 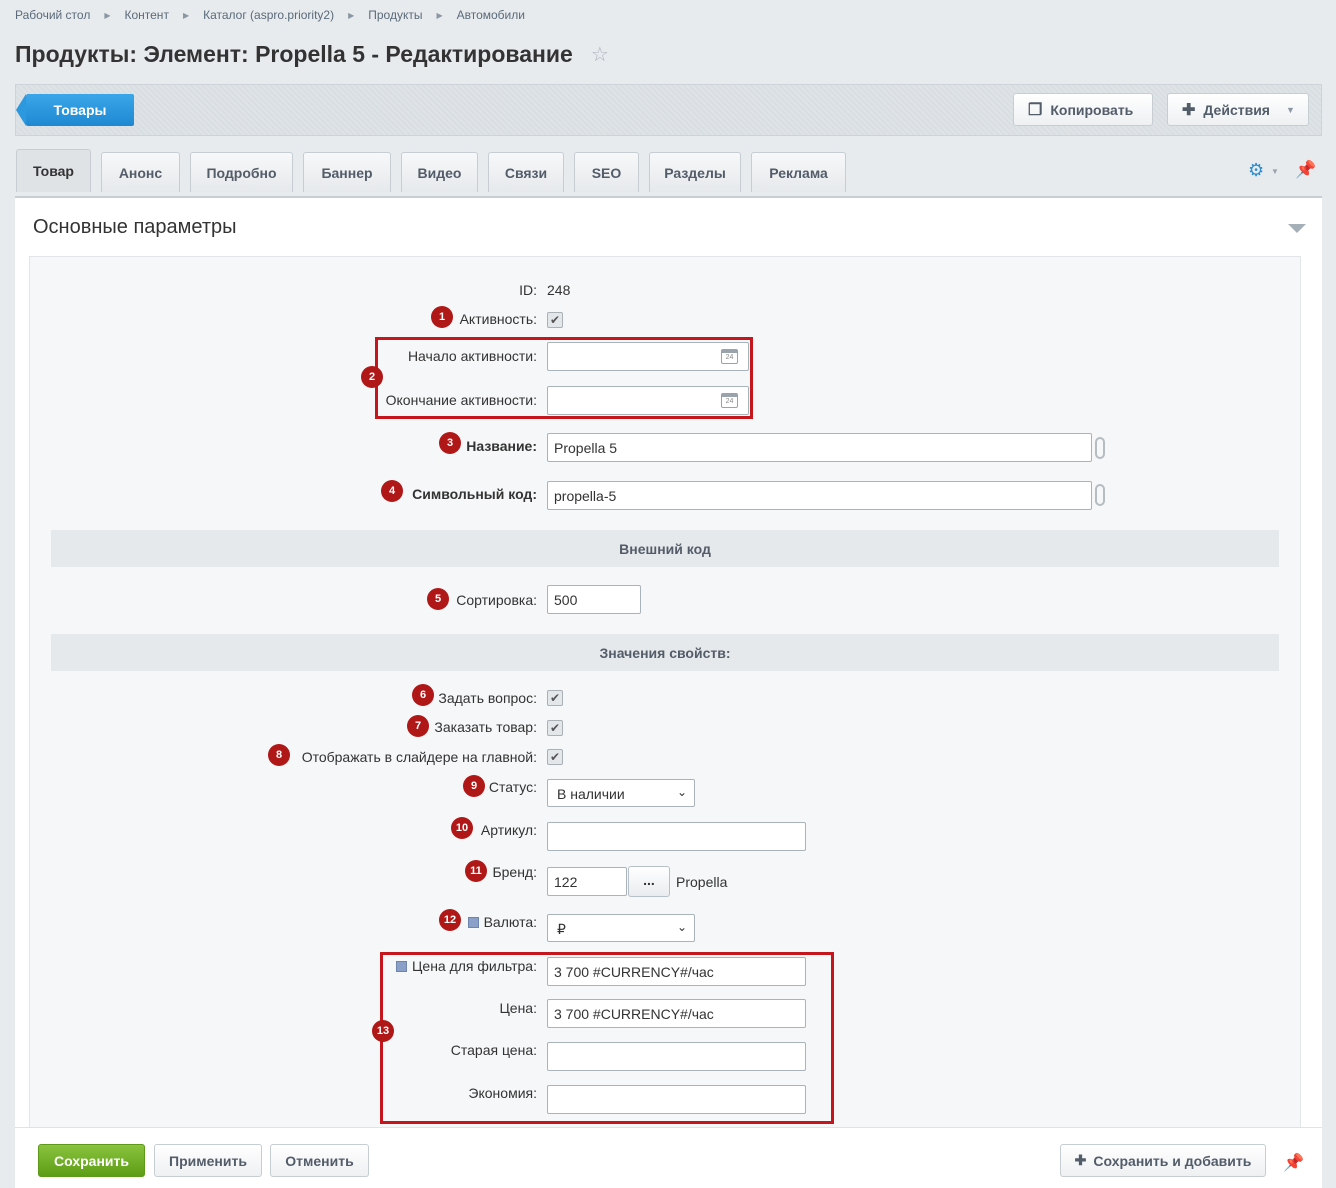 I want to click on sort-input: 500, so click(x=594, y=599).